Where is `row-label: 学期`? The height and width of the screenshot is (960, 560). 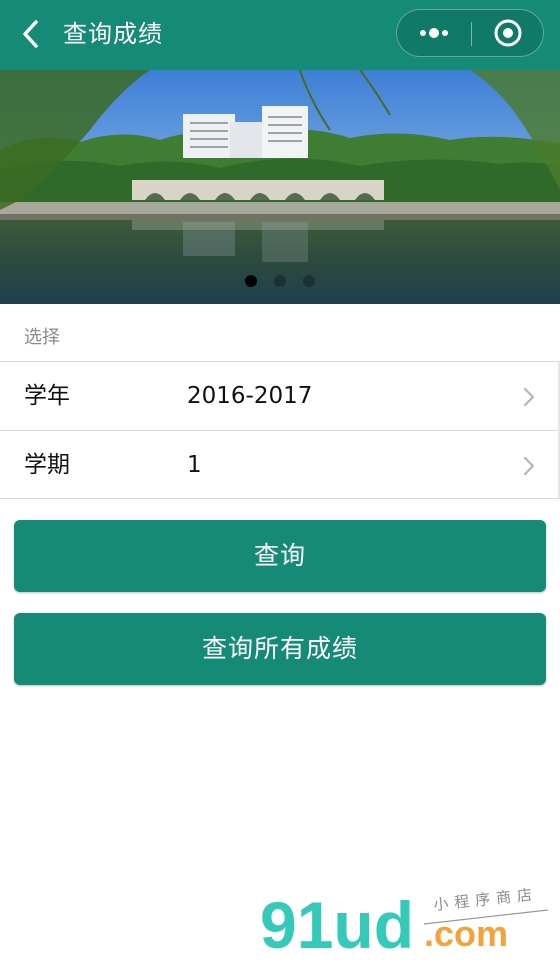
row-label: 学期 is located at coordinates (47, 465).